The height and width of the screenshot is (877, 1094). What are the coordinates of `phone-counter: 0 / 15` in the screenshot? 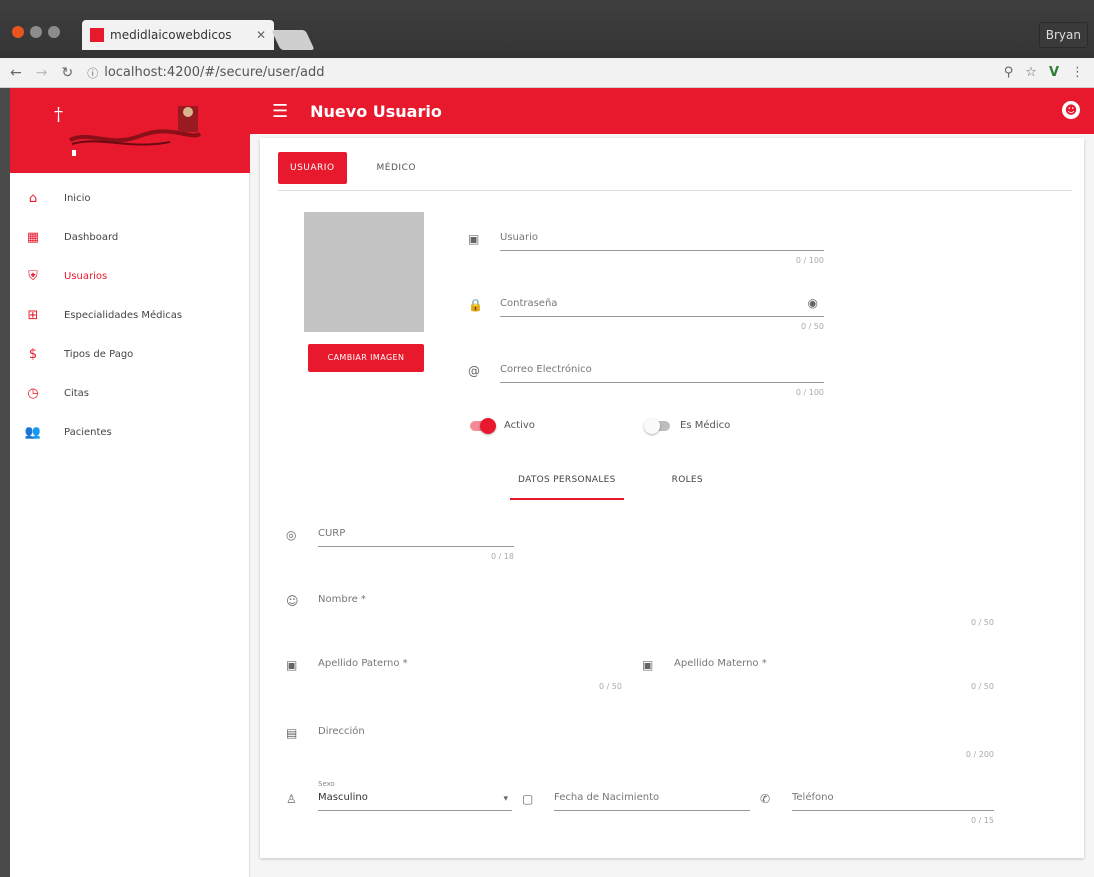 It's located at (982, 820).